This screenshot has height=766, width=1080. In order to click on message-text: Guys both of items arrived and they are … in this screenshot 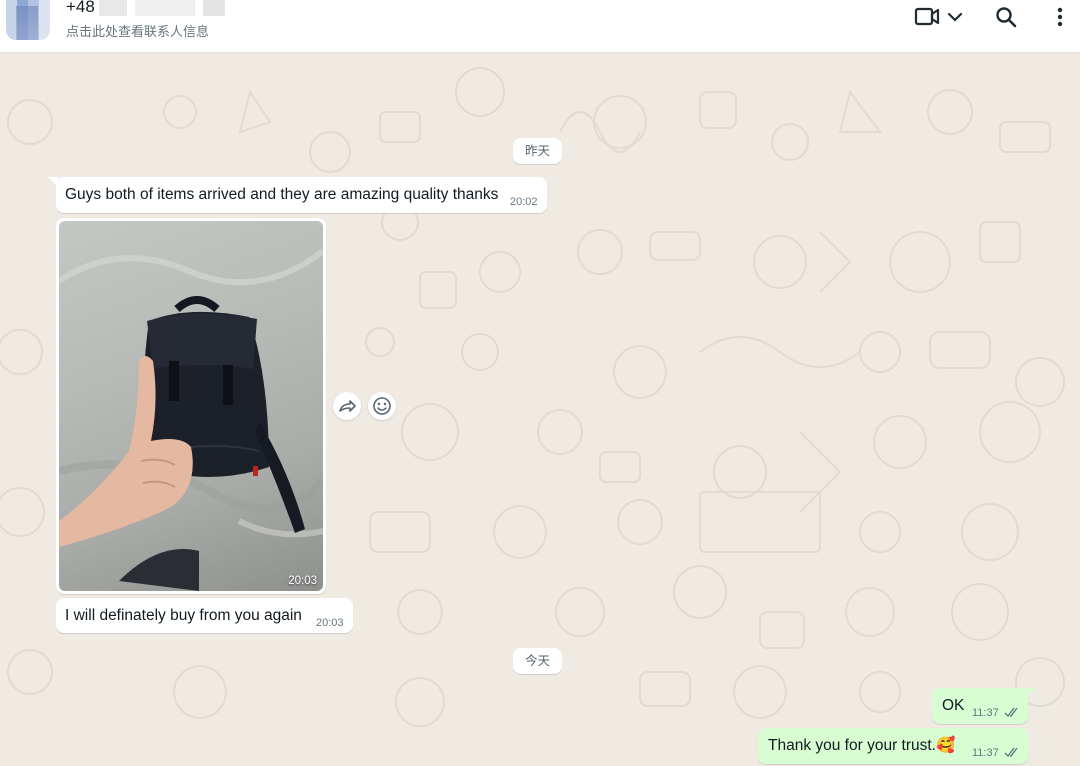, I will do `click(282, 194)`.